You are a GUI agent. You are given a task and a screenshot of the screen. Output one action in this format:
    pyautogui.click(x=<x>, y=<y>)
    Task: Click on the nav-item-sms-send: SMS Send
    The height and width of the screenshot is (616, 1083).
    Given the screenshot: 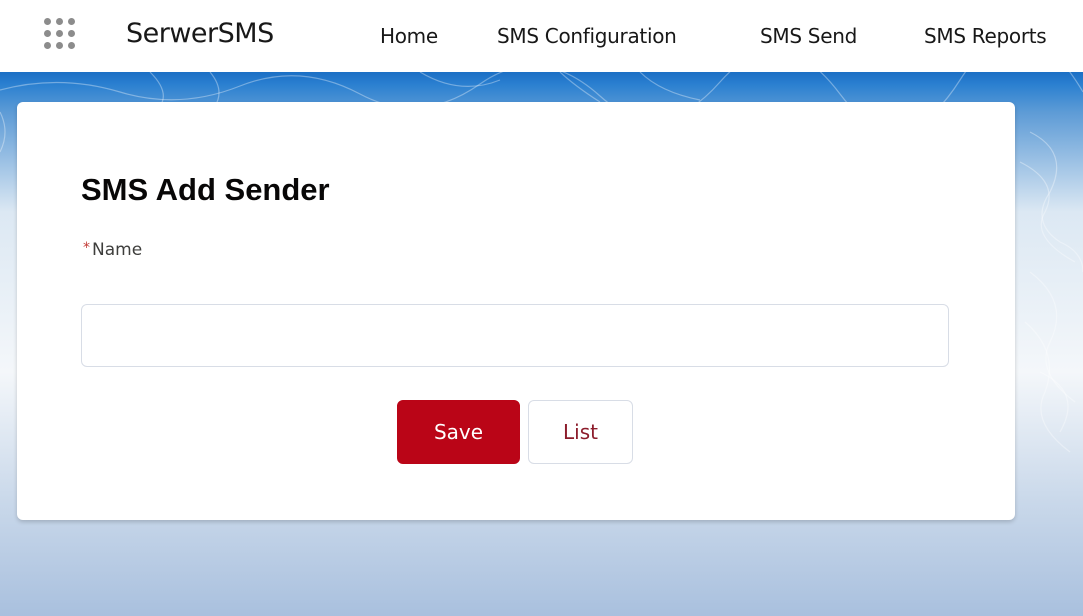 What is the action you would take?
    pyautogui.click(x=808, y=36)
    